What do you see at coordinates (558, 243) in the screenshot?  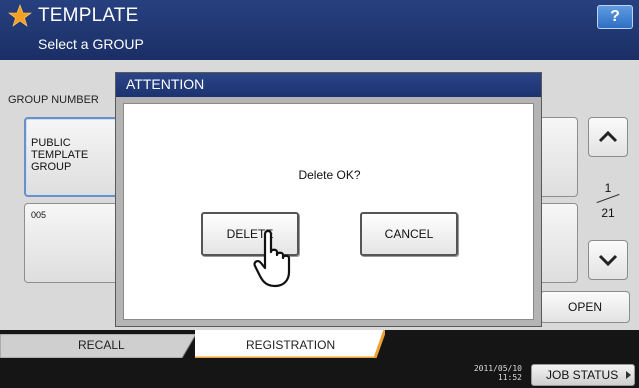 I see `group-tile-right-bottom` at bounding box center [558, 243].